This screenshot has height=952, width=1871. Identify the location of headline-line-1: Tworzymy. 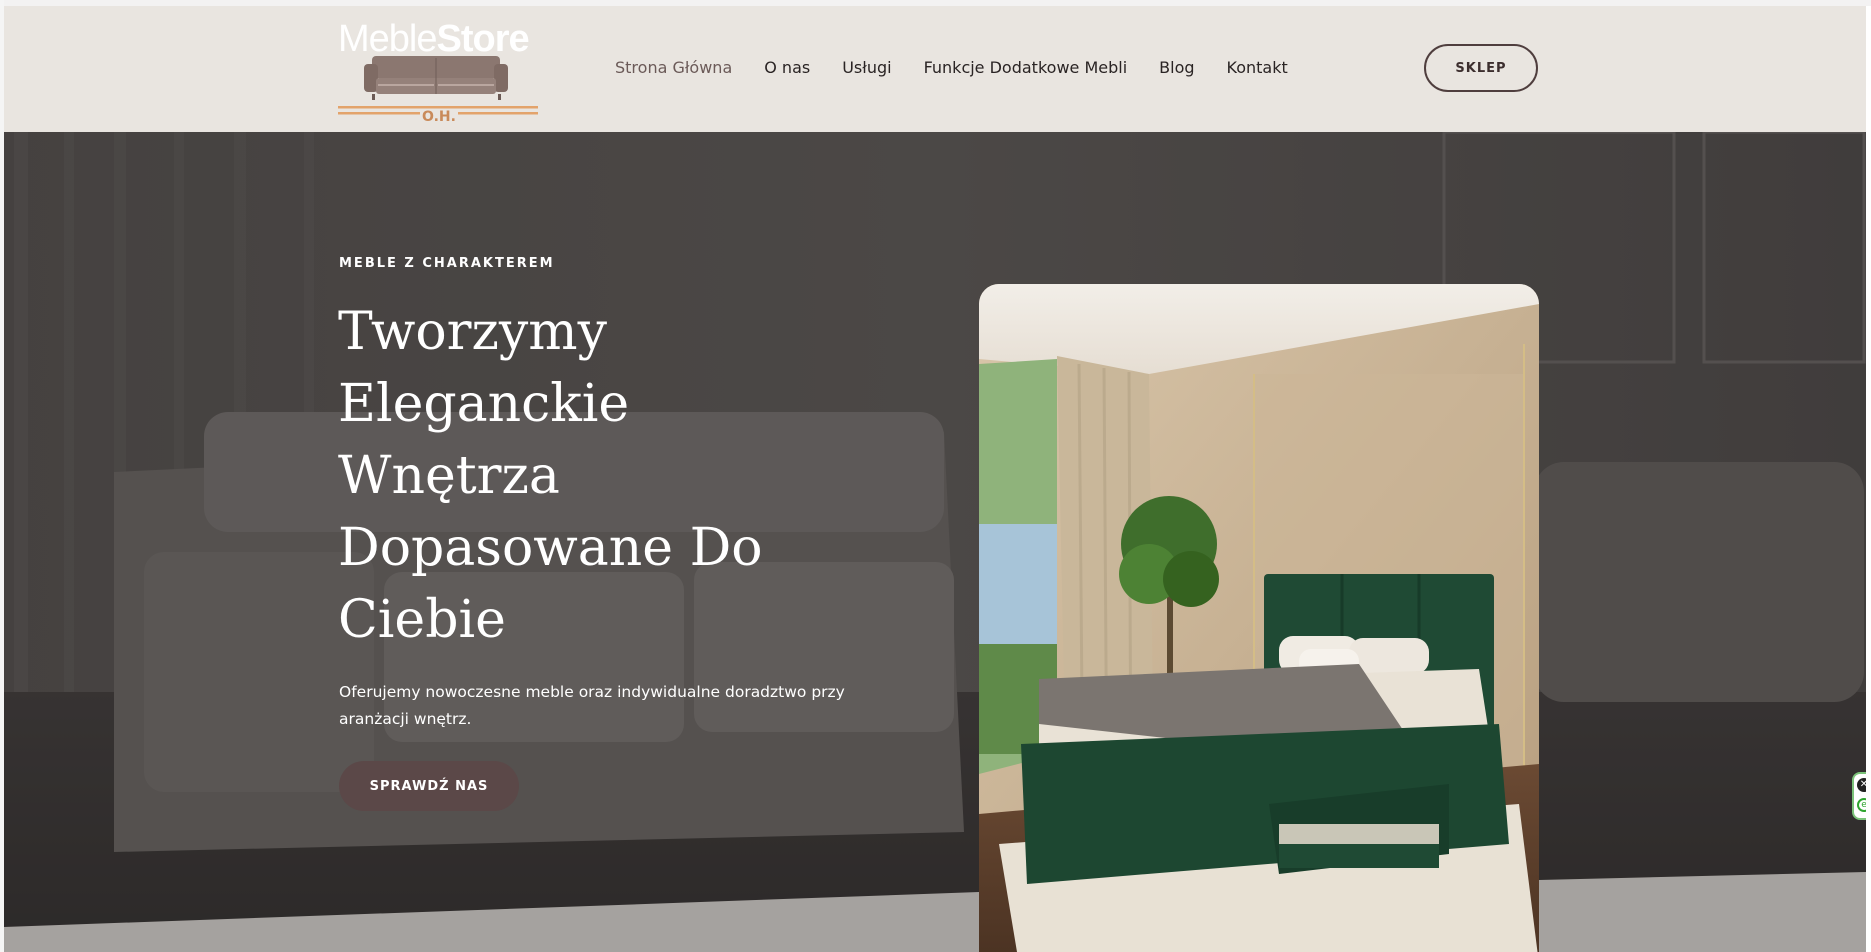
(472, 332).